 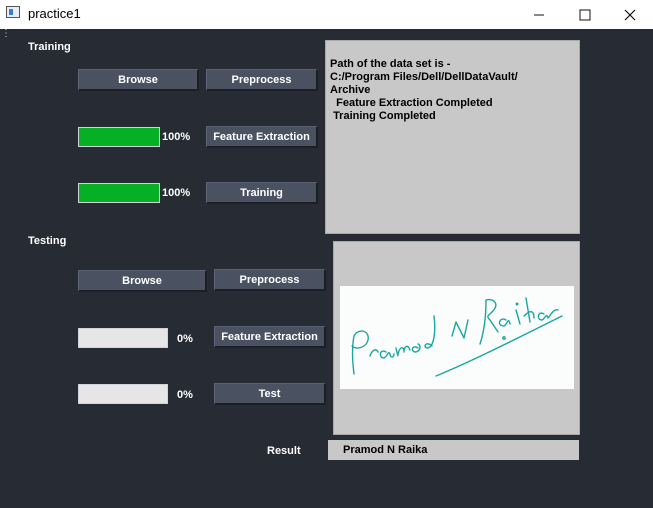 What do you see at coordinates (453, 450) in the screenshot?
I see `result-value: Pramod N Raika` at bounding box center [453, 450].